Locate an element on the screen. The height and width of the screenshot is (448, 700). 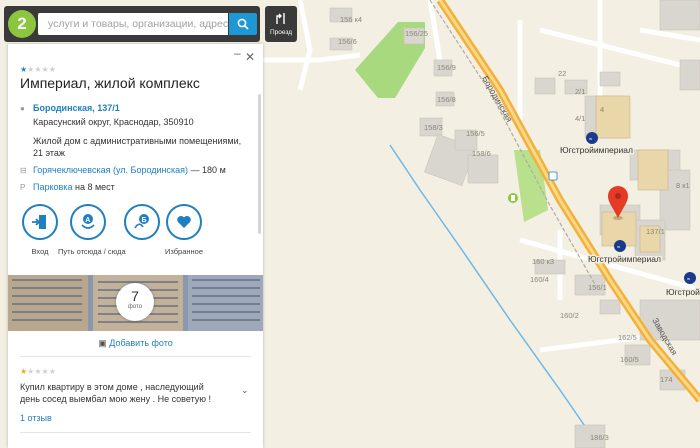
svg-text: 4/1 is located at coordinates (580, 118).